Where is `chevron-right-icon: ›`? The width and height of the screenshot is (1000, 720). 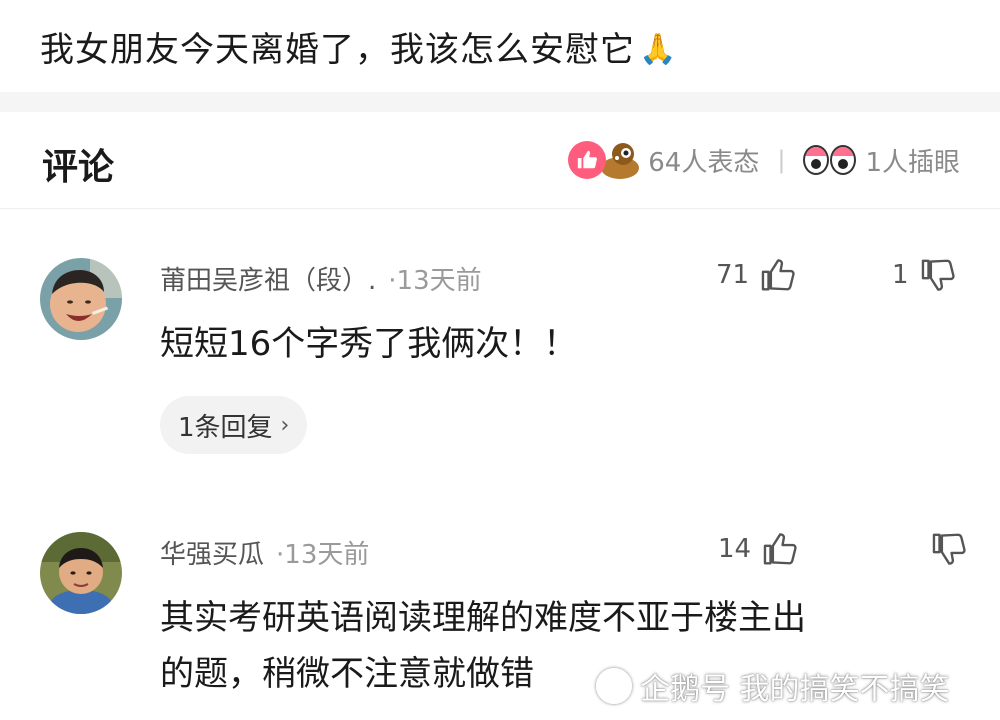 chevron-right-icon: › is located at coordinates (285, 425).